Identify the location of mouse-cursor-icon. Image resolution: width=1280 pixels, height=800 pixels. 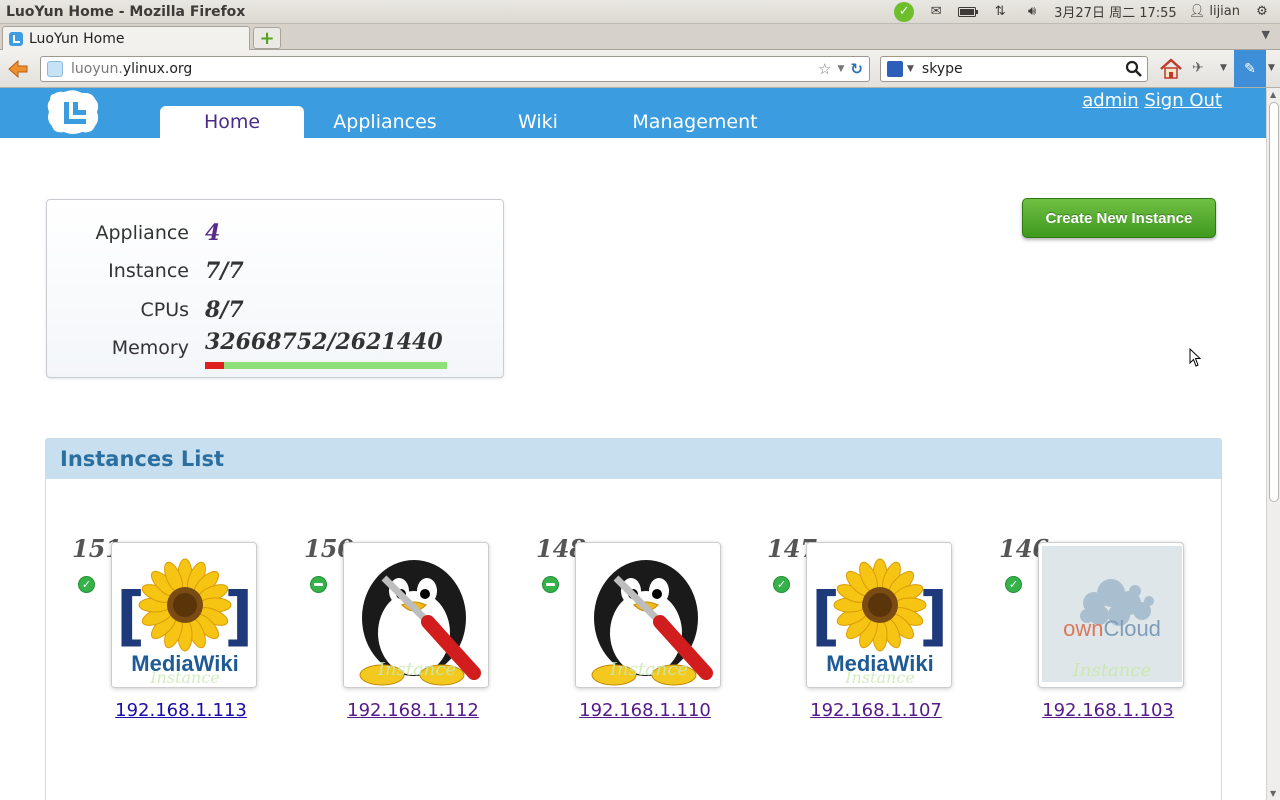
(1195, 357).